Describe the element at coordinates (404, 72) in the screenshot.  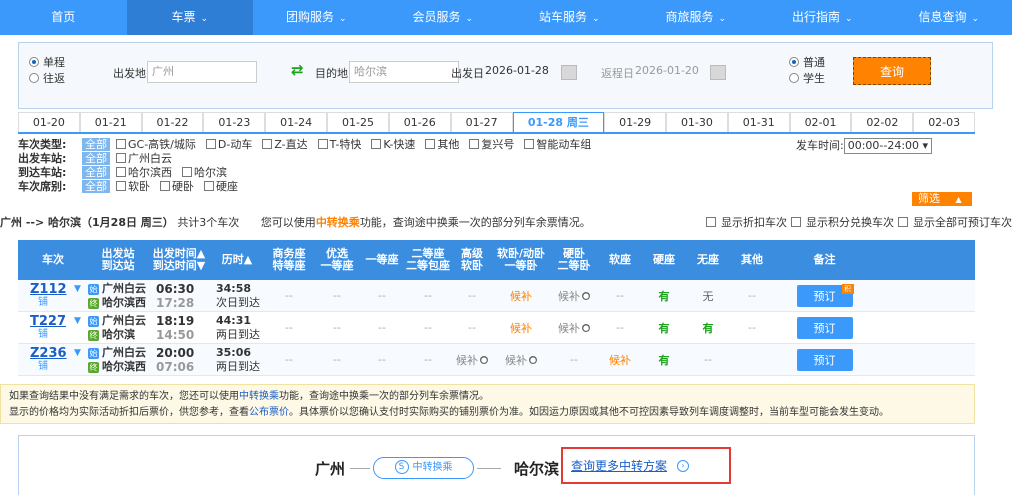
I see `to-input: 哈尔滨` at that location.